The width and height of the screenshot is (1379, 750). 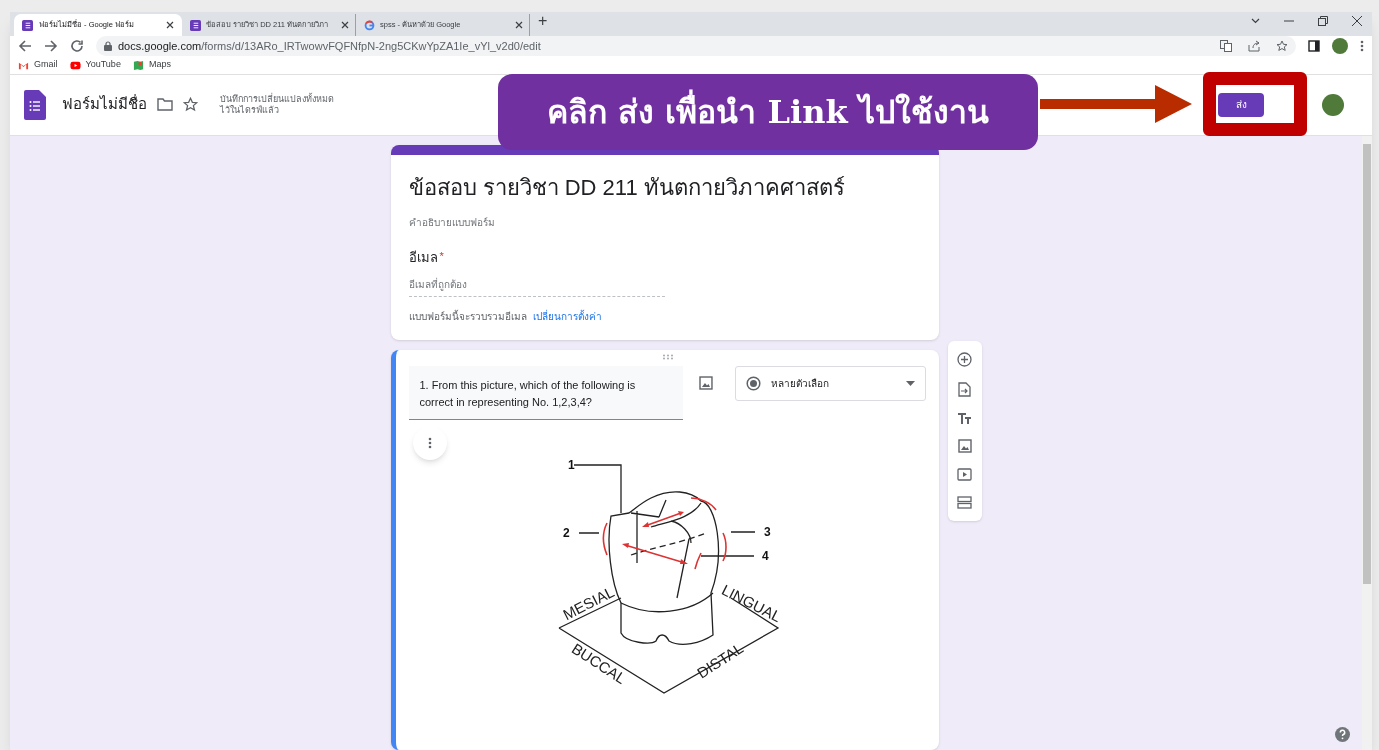 I want to click on more-icon, so click(x=429, y=443).